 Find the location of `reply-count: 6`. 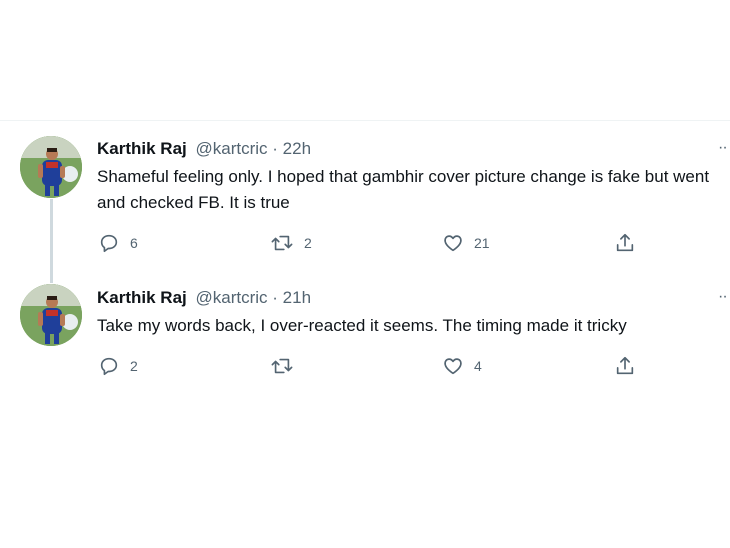

reply-count: 6 is located at coordinates (134, 243).